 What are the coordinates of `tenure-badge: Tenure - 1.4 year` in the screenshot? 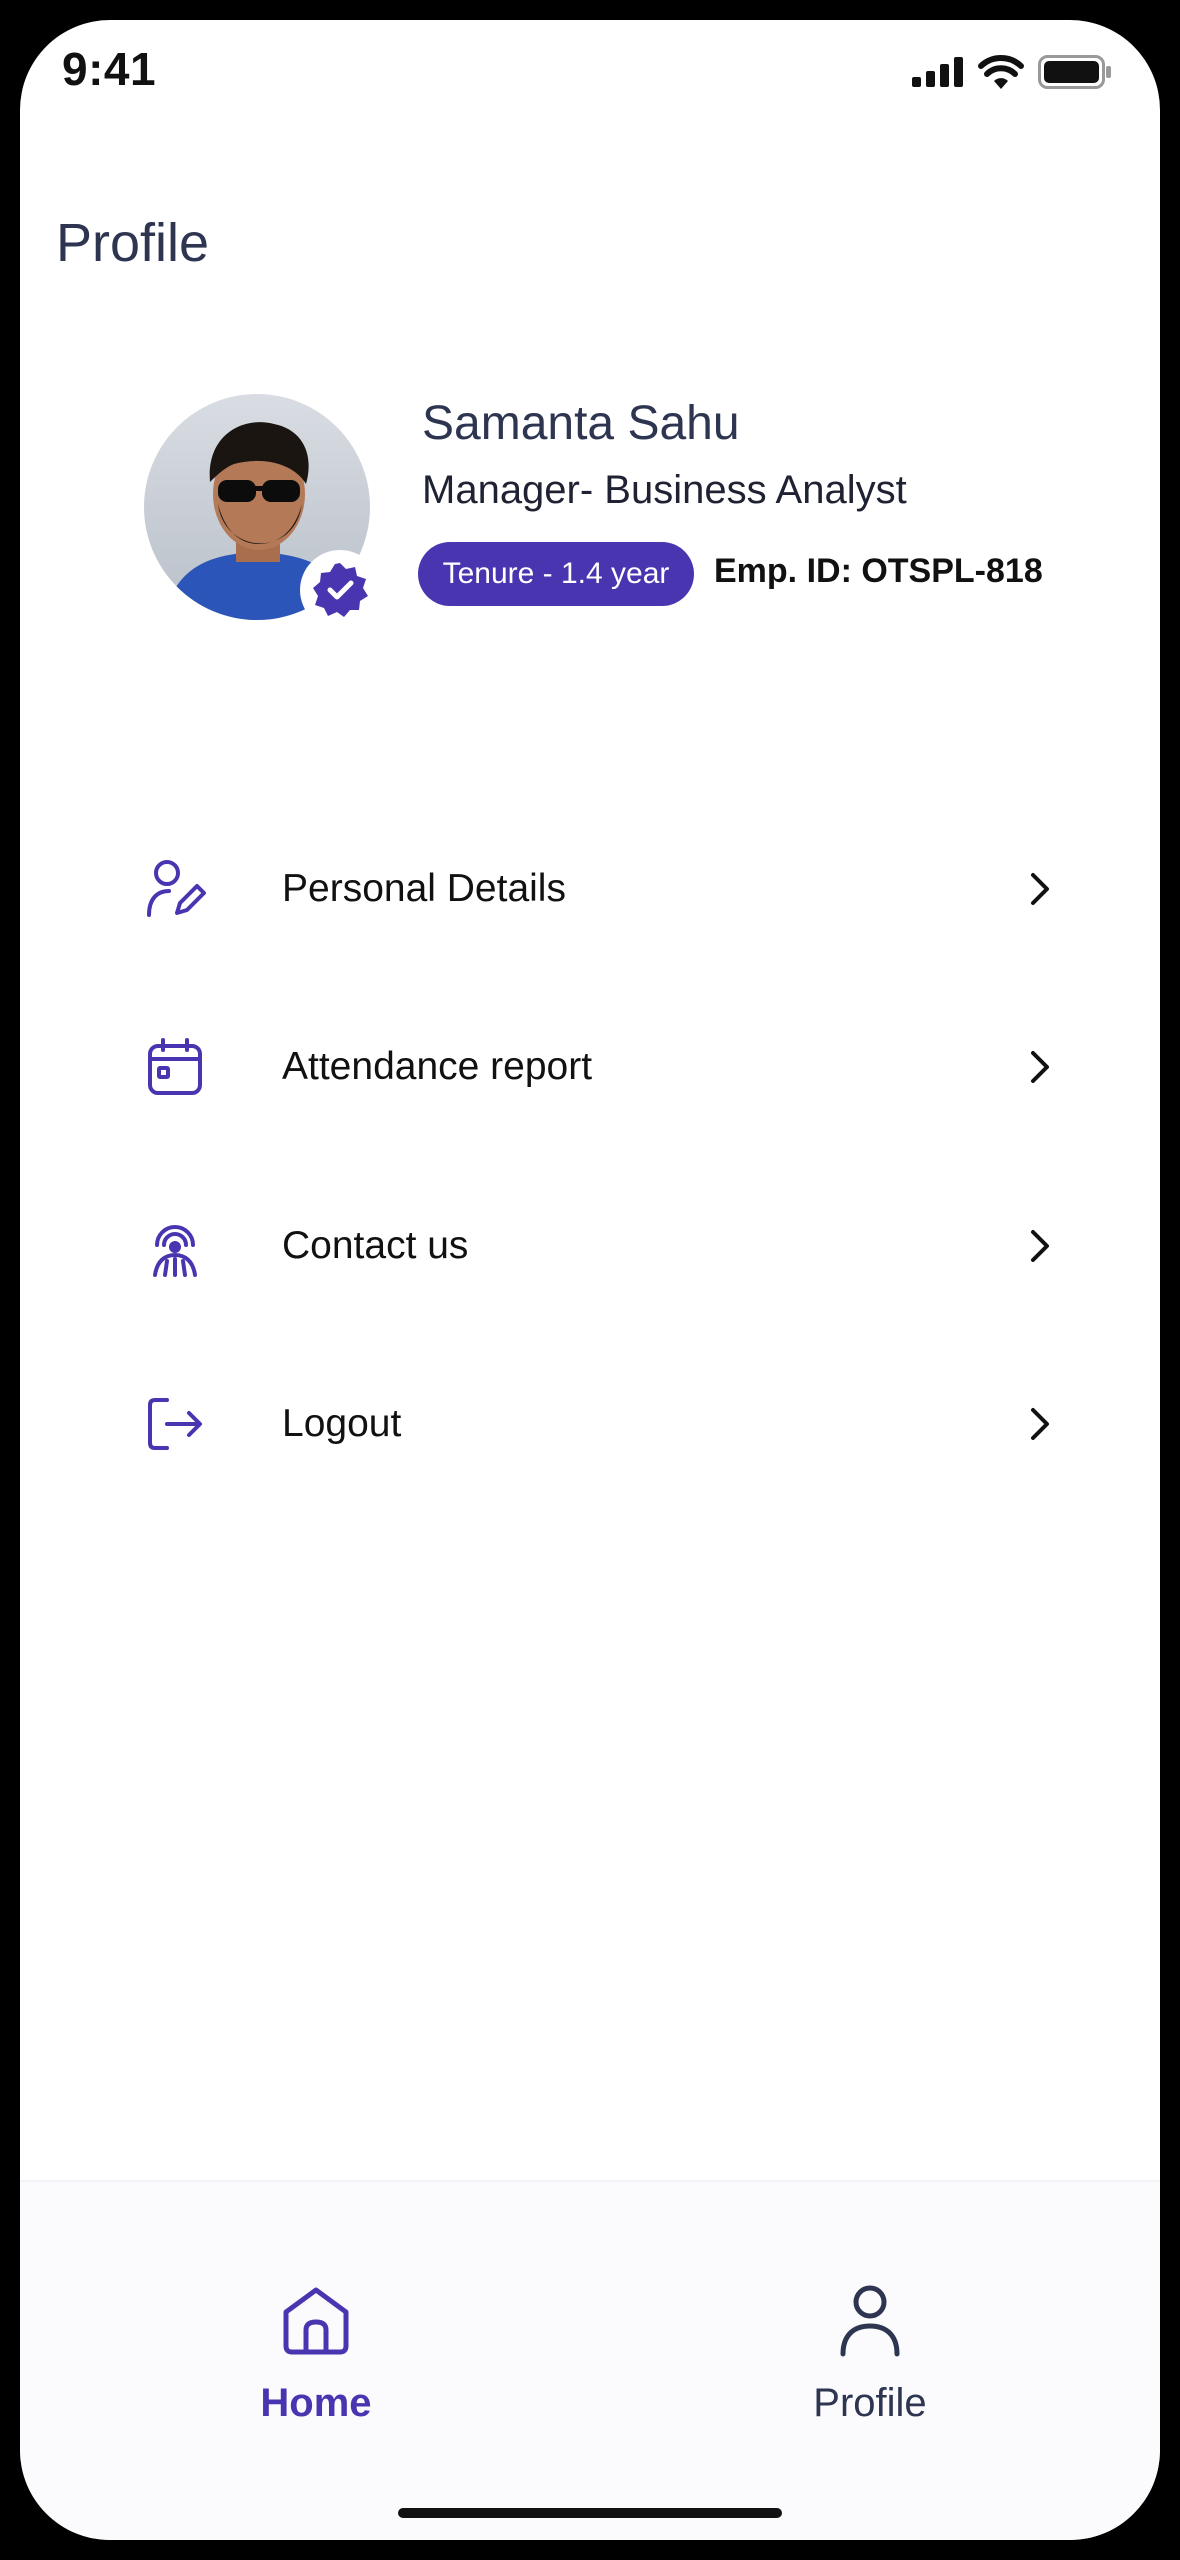 It's located at (556, 574).